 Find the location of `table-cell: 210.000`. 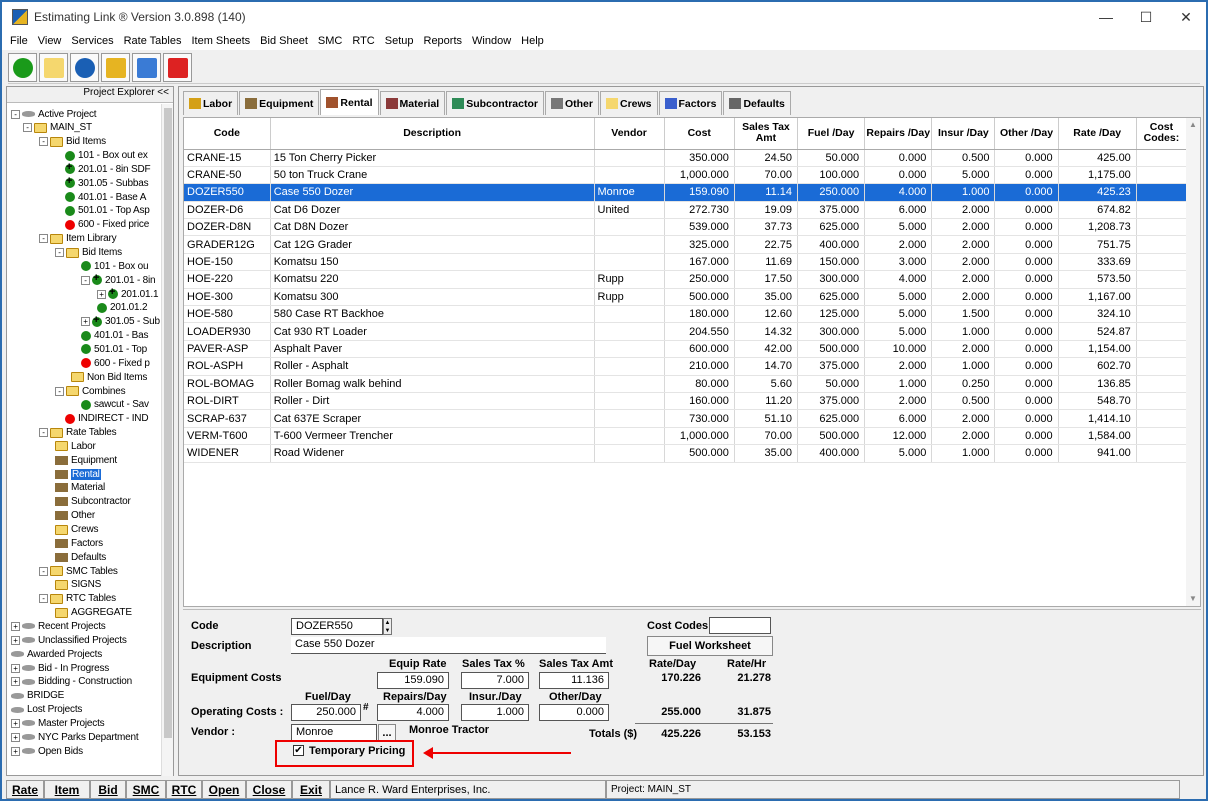

table-cell: 210.000 is located at coordinates (699, 366).